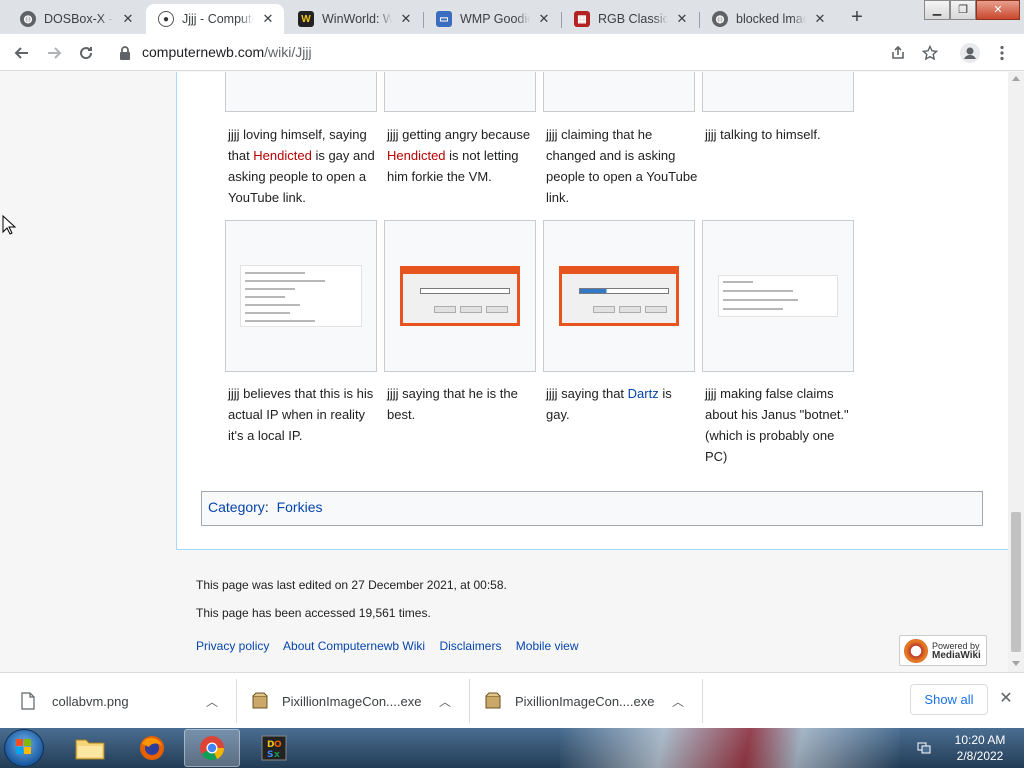  I want to click on folder-icon, so click(90, 749).